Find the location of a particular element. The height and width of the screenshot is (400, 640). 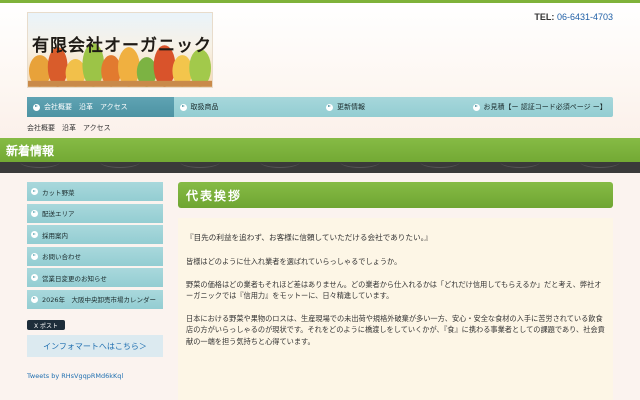

decorative-band is located at coordinates (320, 167).